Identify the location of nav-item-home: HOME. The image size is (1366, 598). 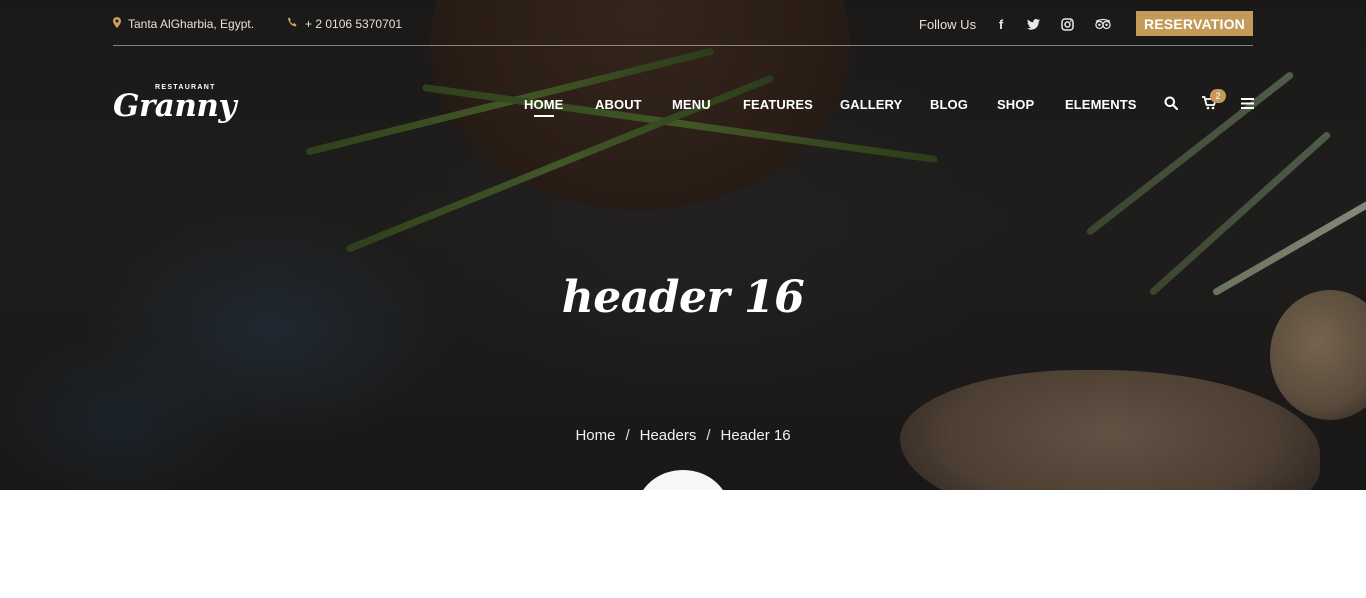
(543, 107).